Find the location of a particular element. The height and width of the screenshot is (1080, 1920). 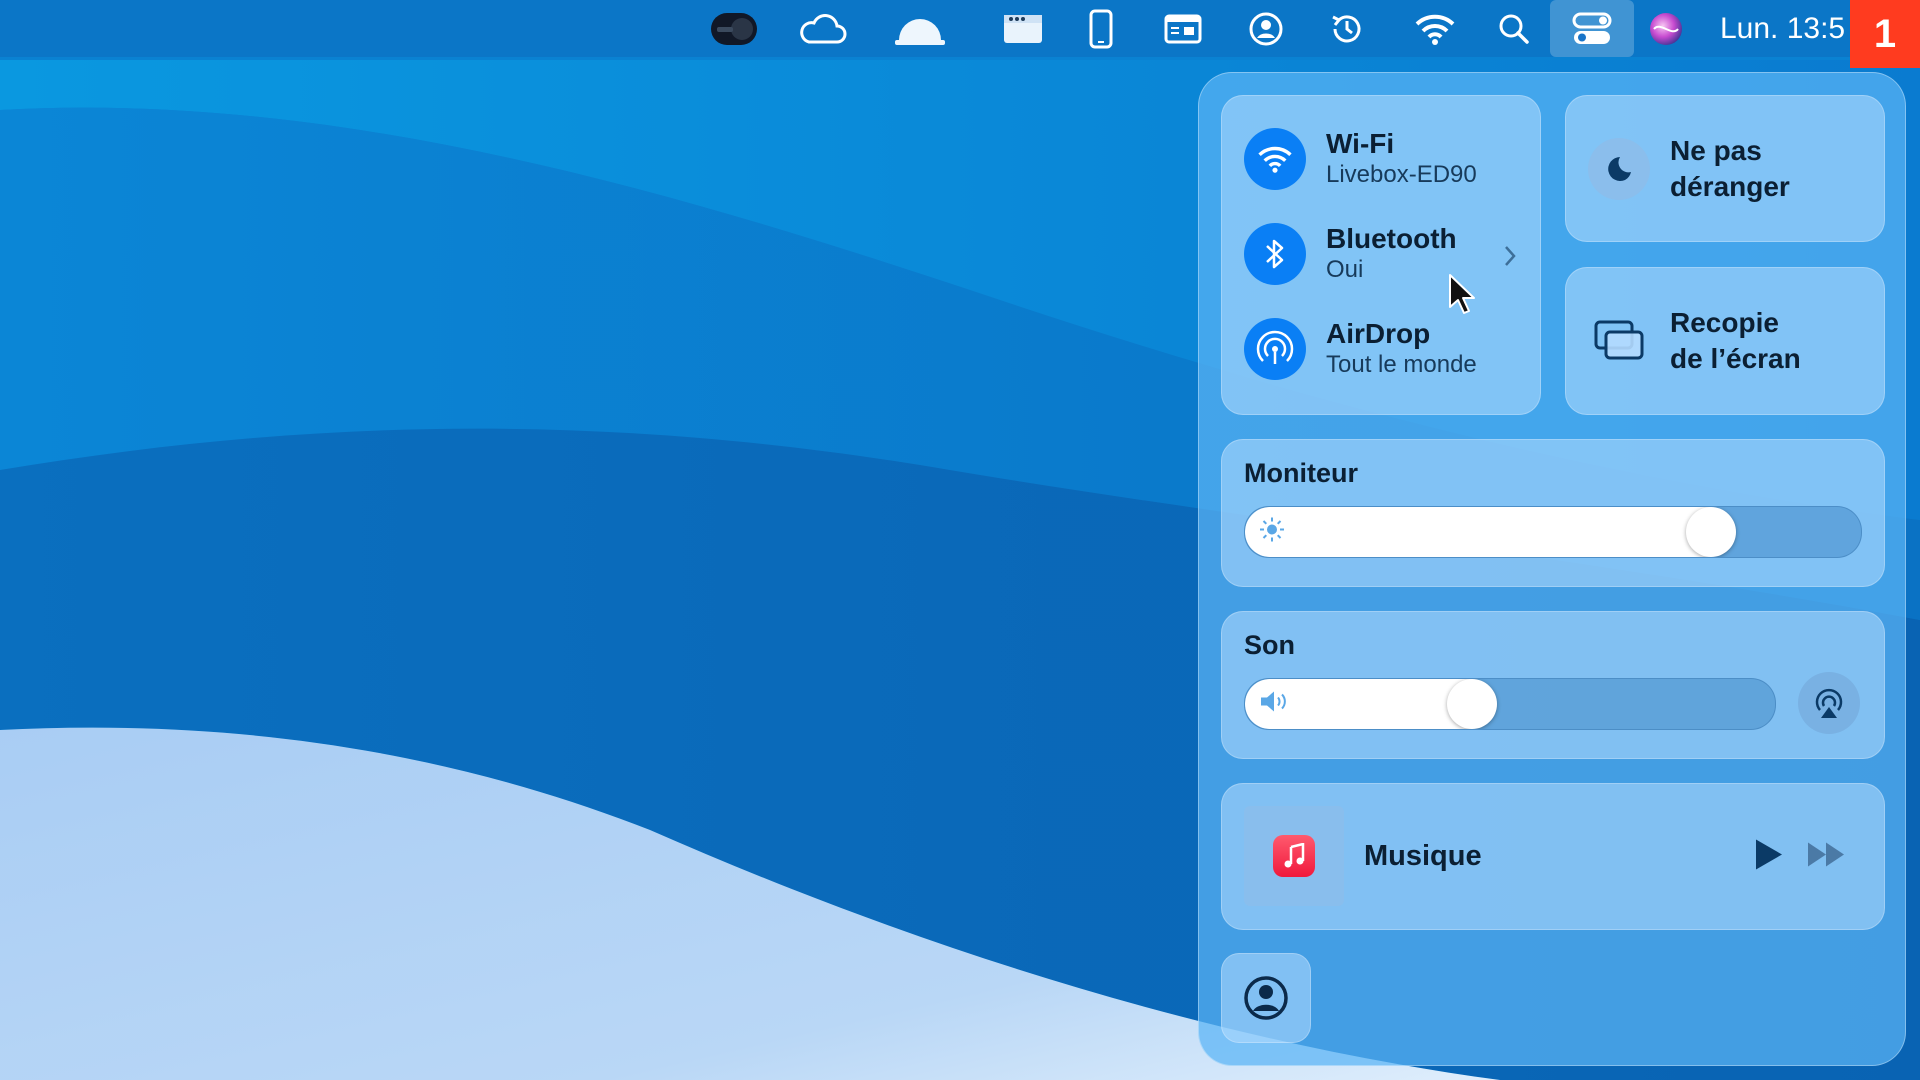

music-app-icon is located at coordinates (1294, 856).